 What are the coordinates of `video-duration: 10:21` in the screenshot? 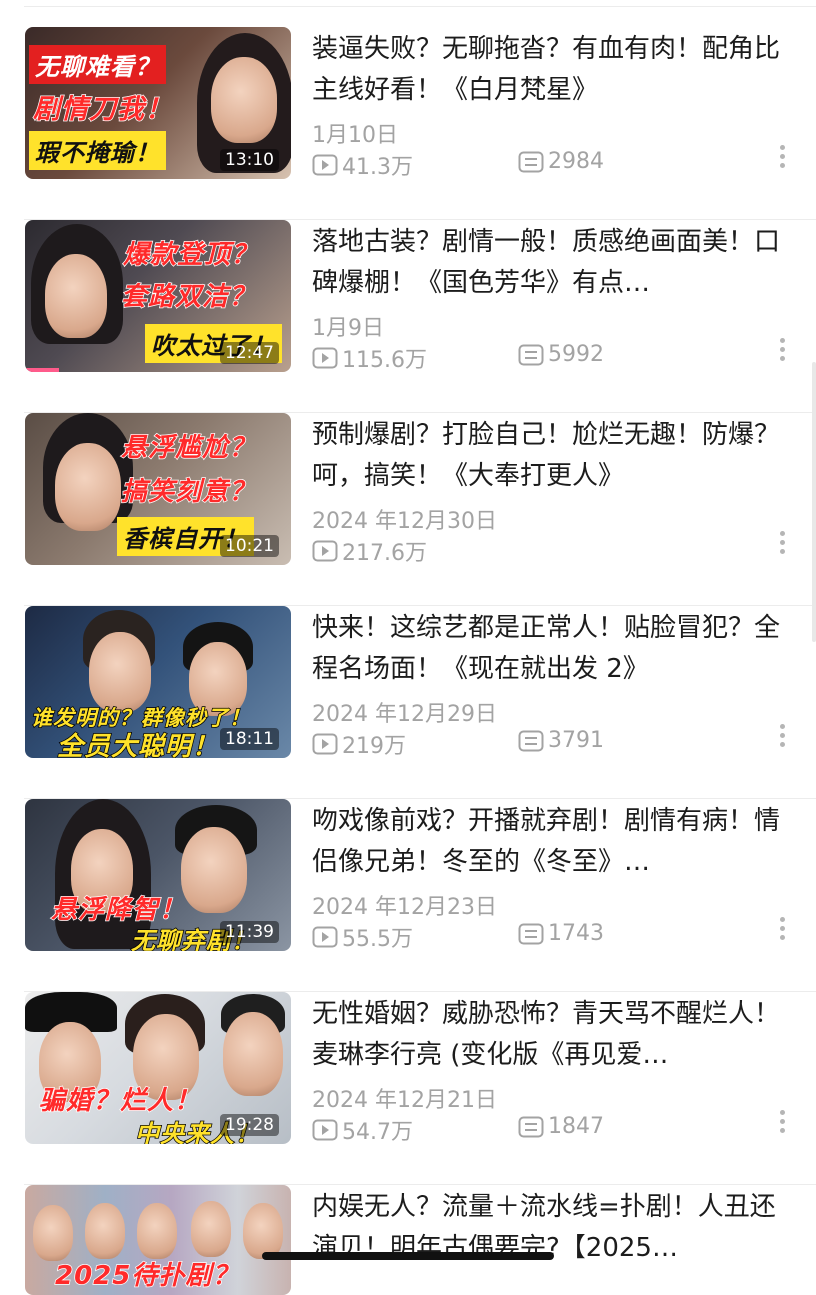 It's located at (249, 546).